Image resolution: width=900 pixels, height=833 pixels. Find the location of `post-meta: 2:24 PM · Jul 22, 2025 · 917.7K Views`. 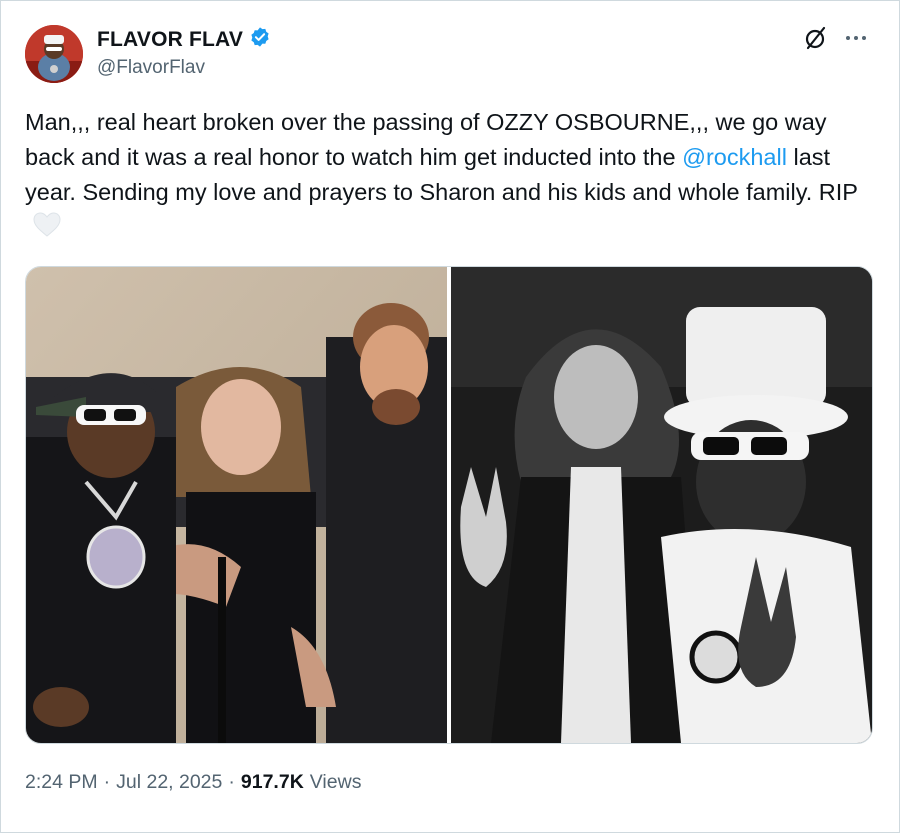

post-meta: 2:24 PM · Jul 22, 2025 · 917.7K Views is located at coordinates (193, 782).